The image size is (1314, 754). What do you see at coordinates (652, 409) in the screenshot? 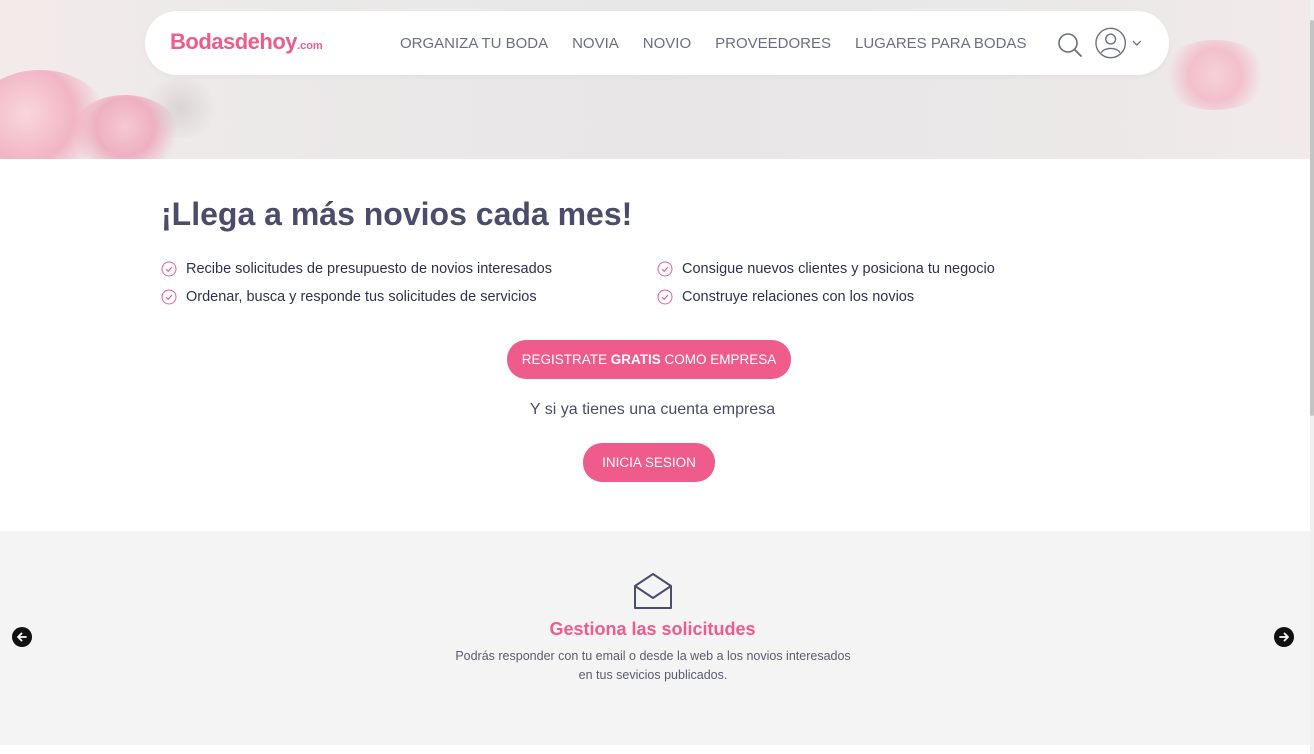
I see `existing-account-text: Y si ya tienes una cuenta empresa` at bounding box center [652, 409].